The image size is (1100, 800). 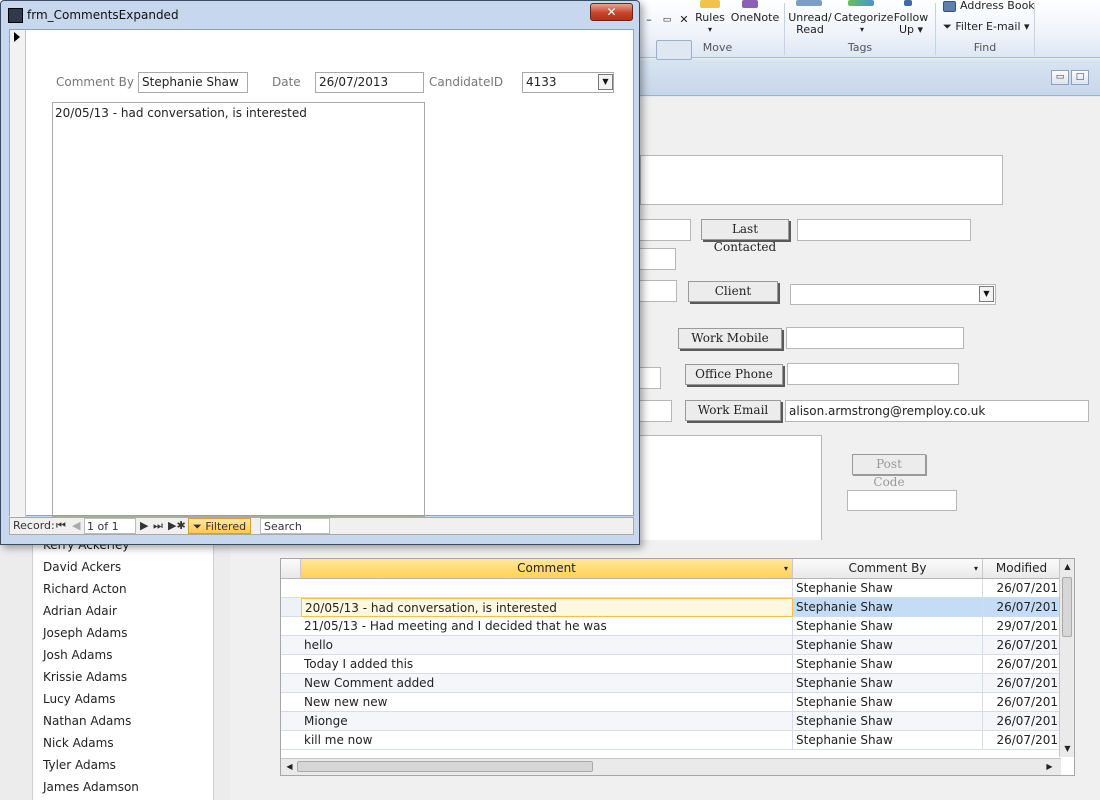 I want to click on horizontal-scrollbar: ◀ ▶, so click(x=671, y=766).